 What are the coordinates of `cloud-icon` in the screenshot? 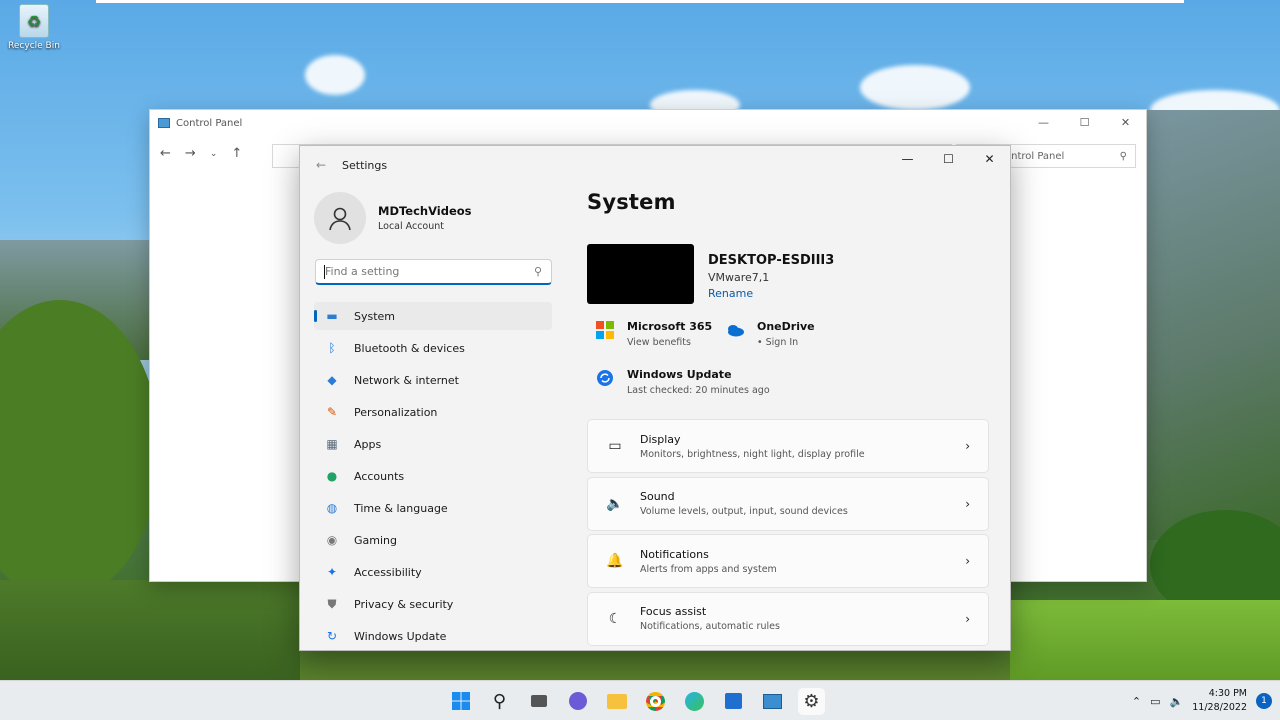 It's located at (735, 330).